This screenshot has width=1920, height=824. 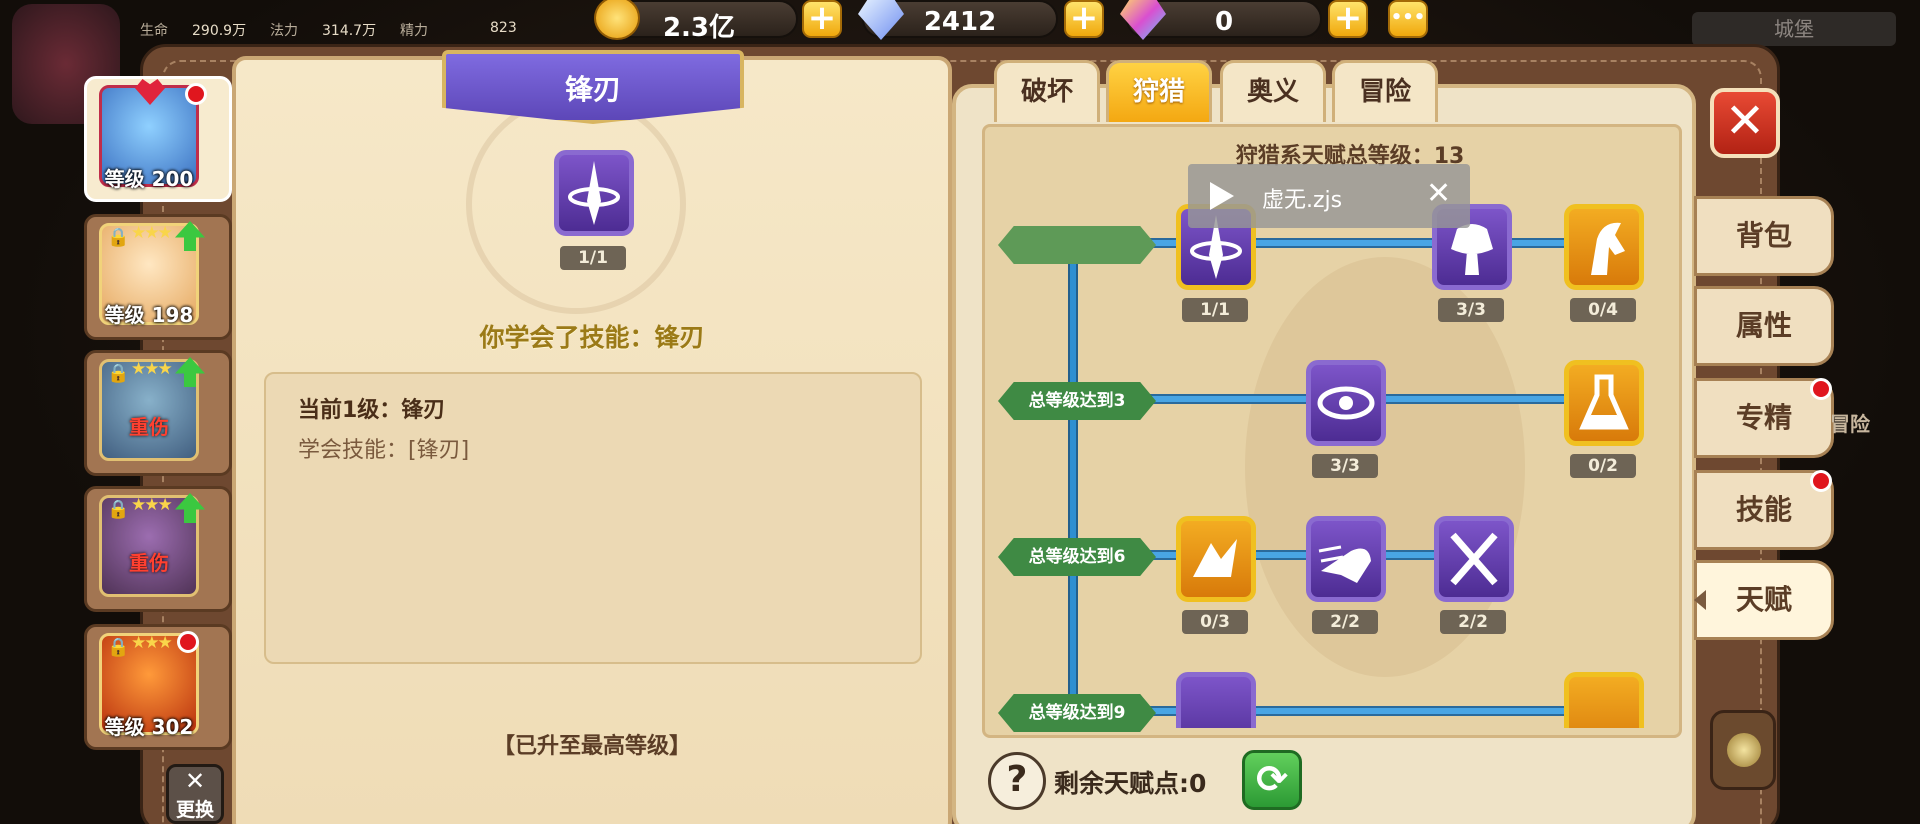 What do you see at coordinates (158, 413) in the screenshot?
I see `hero-card-3: 🔒 ★★★ 重伤` at bounding box center [158, 413].